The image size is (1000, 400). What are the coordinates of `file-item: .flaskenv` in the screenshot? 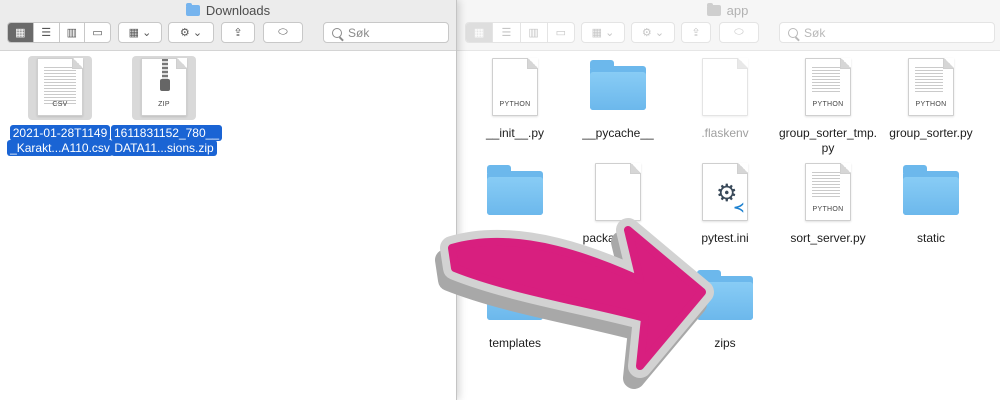 It's located at (725, 98).